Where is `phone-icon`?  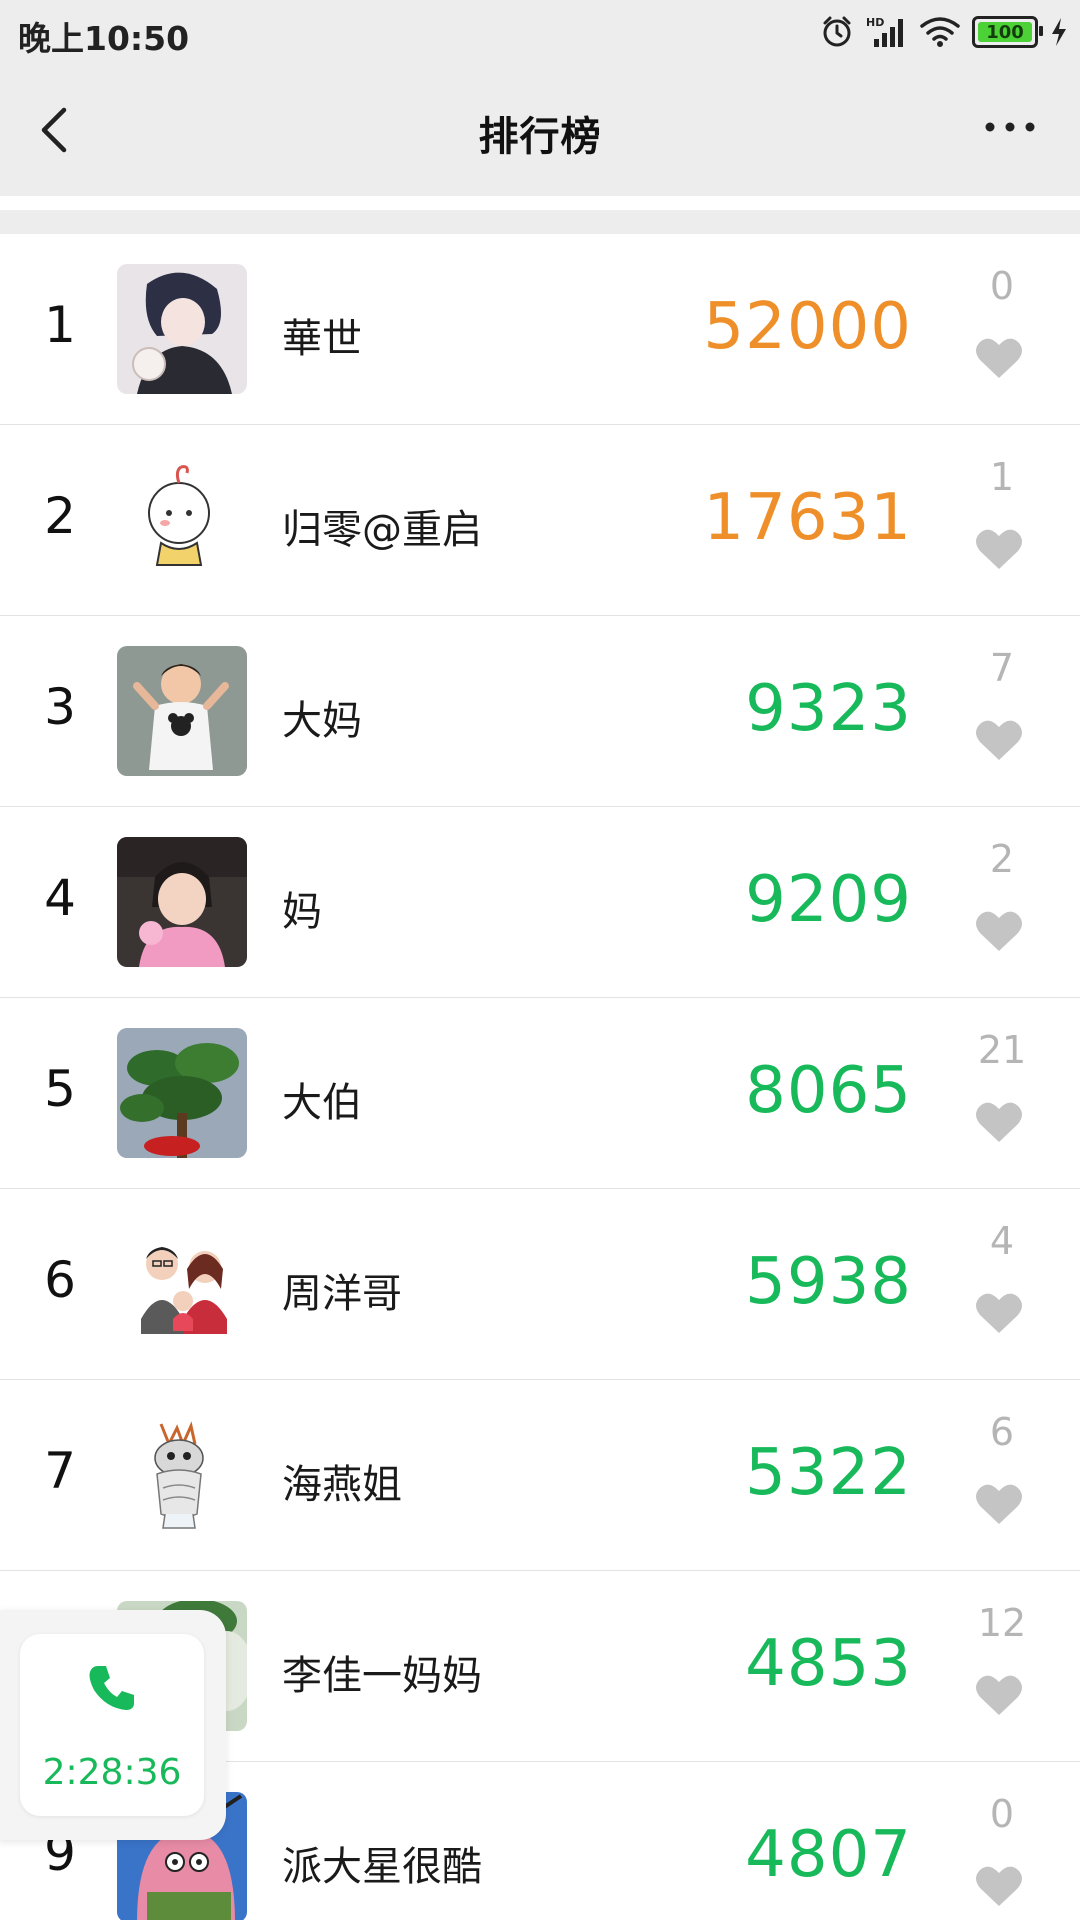 phone-icon is located at coordinates (111, 1688).